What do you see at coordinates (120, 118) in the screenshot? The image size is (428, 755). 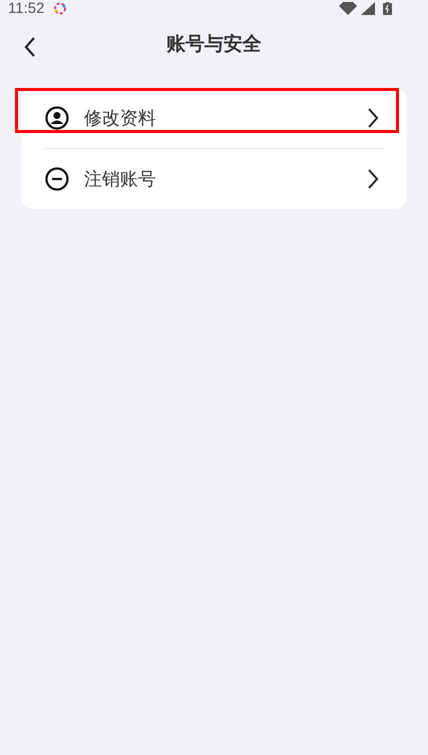 I see `menu-label: 修改资料` at bounding box center [120, 118].